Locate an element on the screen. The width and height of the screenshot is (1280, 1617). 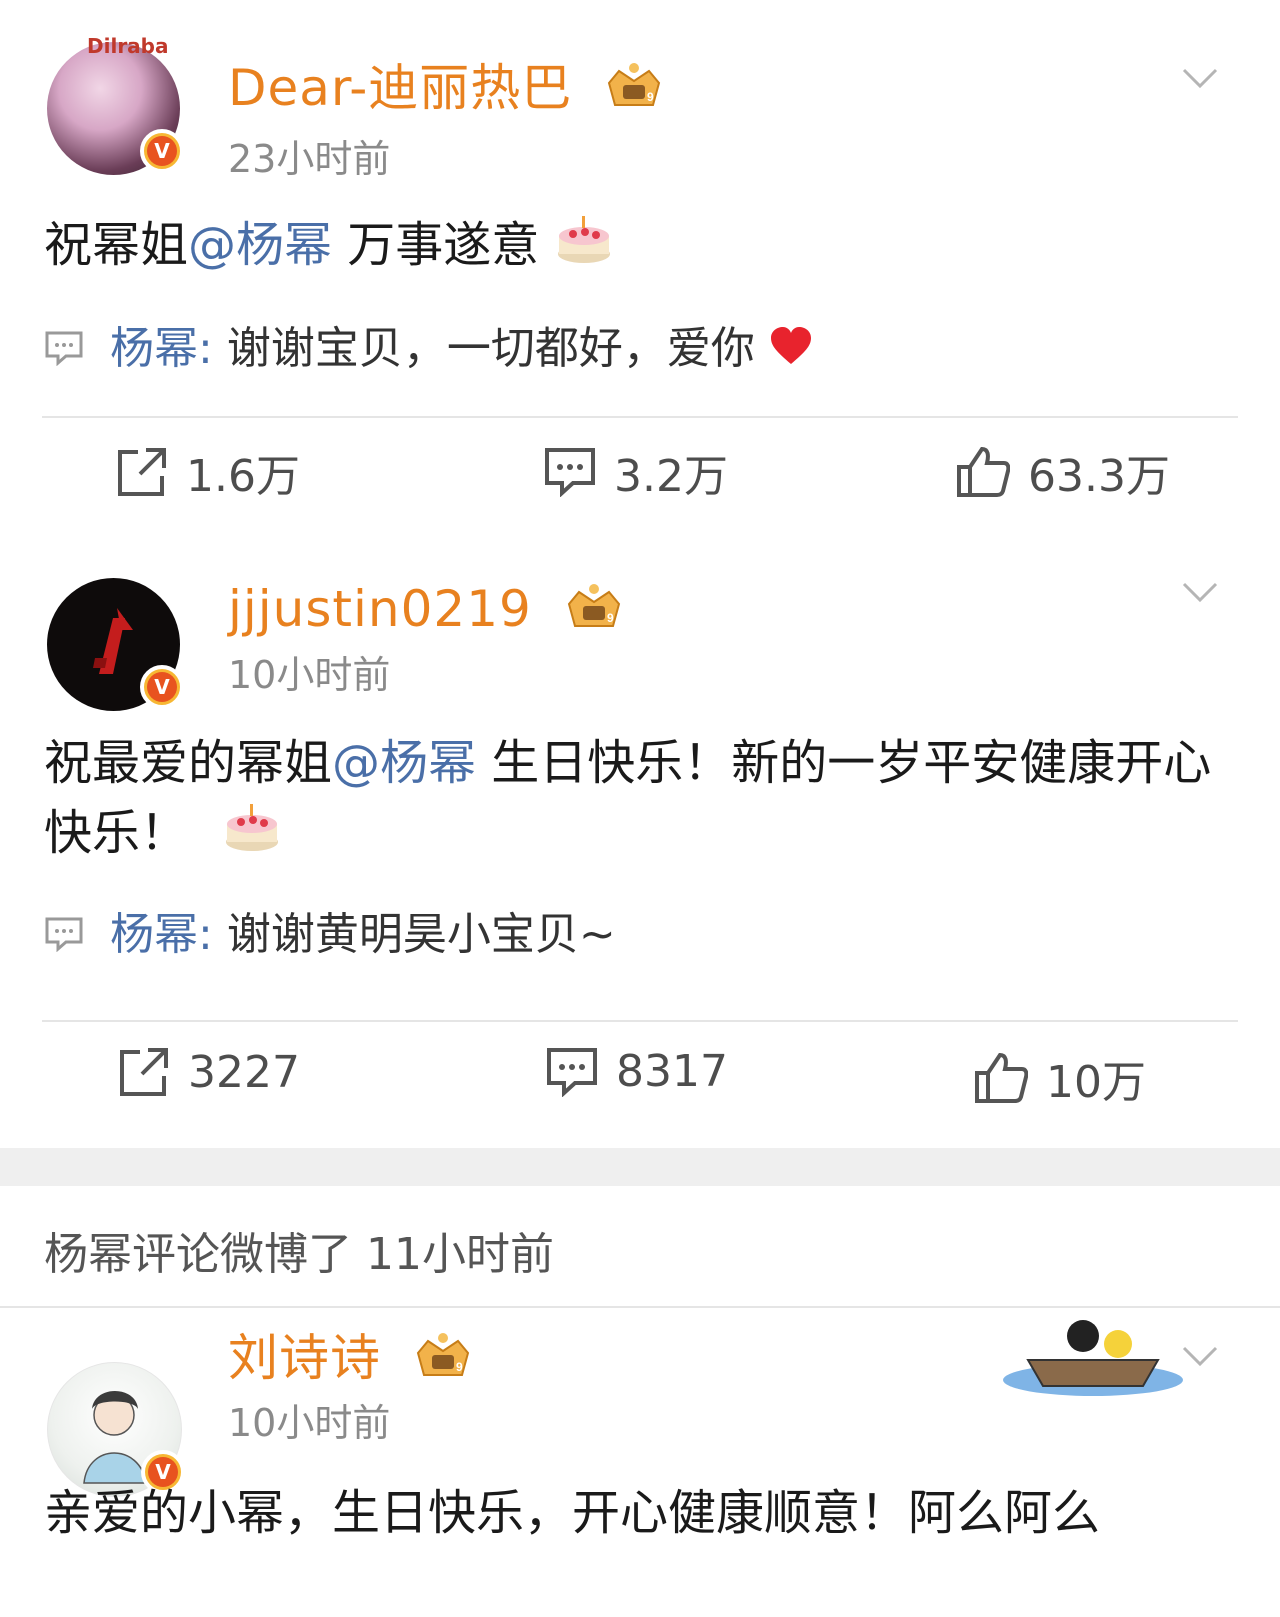
section-separator is located at coordinates (640, 1167).